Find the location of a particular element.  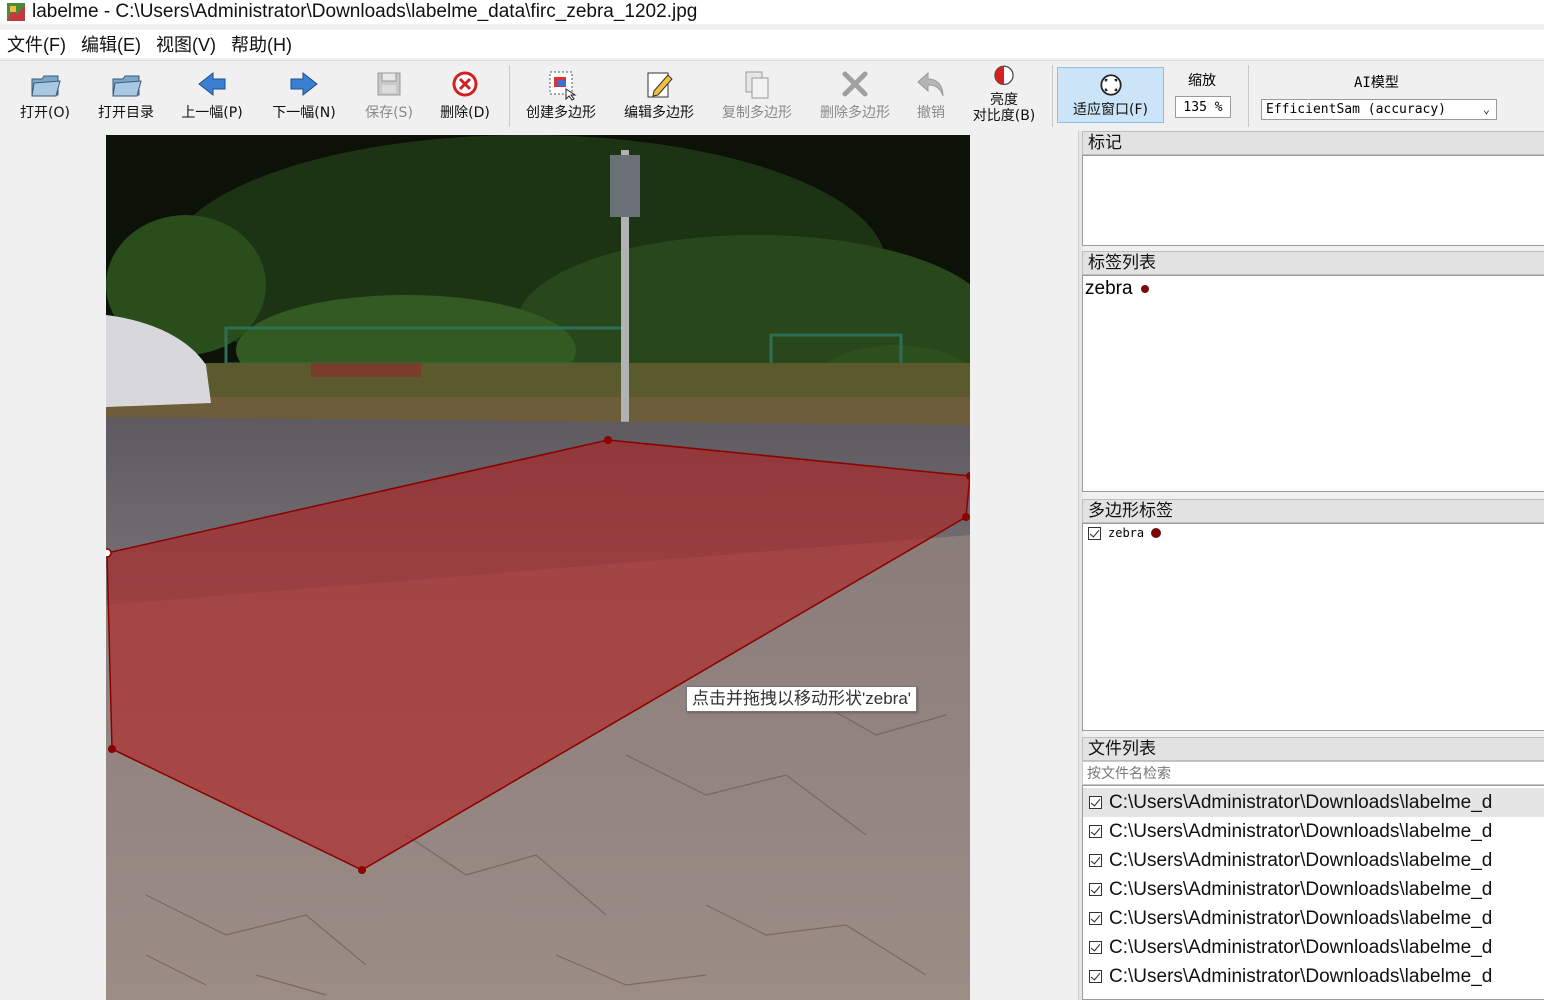

polygon-labels-dock: 多边形标签 zebra is located at coordinates (1313, 615).